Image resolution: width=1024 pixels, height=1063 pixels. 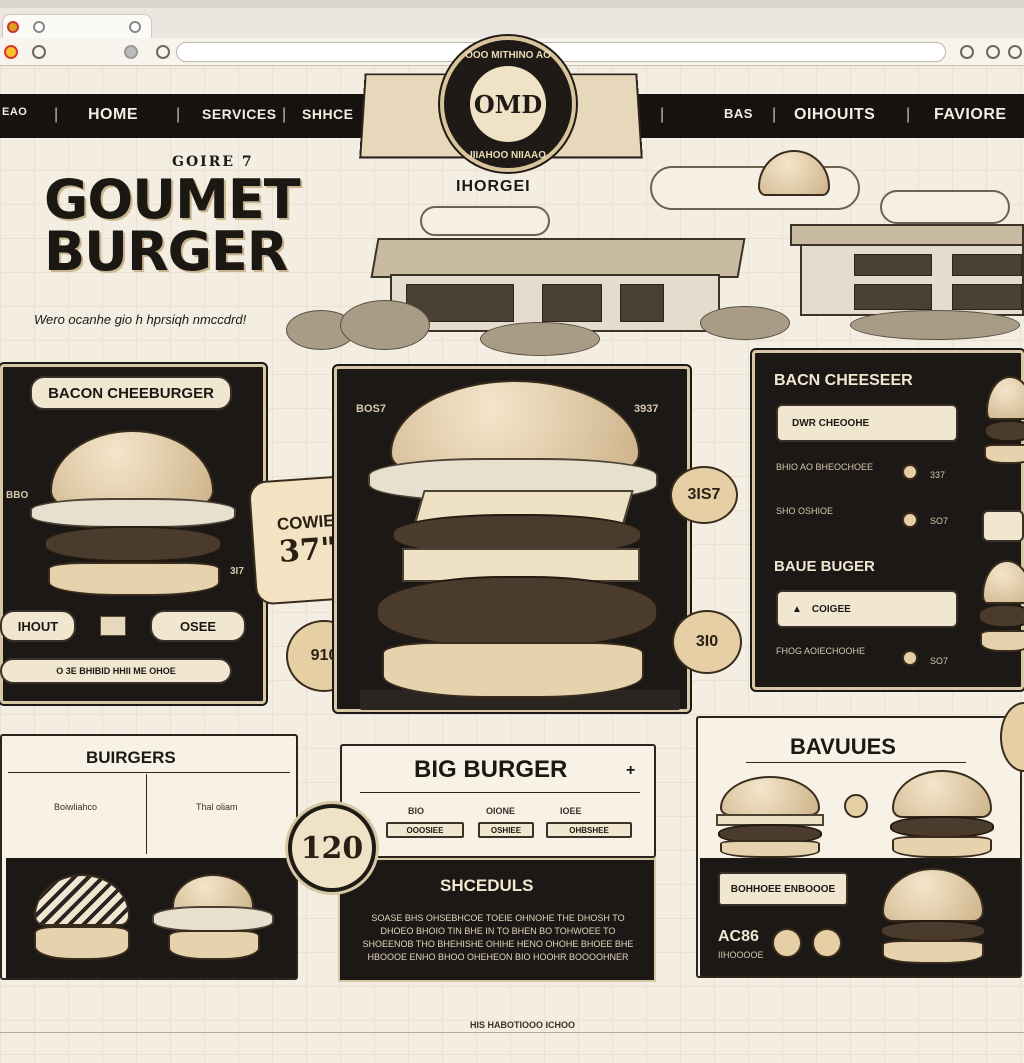 I want to click on tab-icon, so click(x=39, y=27).